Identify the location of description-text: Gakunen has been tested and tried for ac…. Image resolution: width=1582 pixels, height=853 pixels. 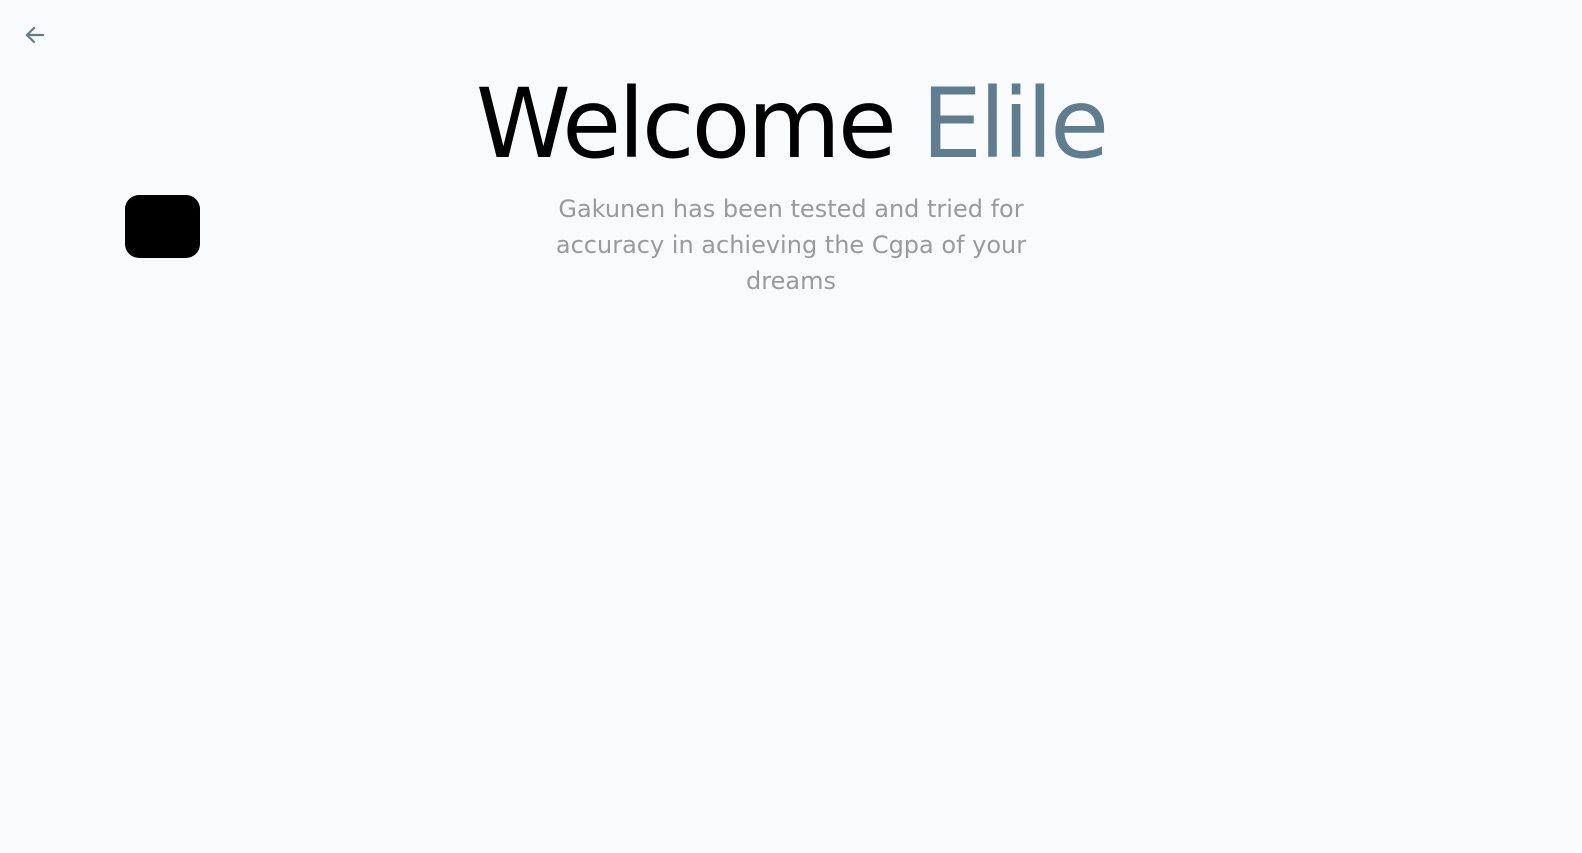
(791, 245).